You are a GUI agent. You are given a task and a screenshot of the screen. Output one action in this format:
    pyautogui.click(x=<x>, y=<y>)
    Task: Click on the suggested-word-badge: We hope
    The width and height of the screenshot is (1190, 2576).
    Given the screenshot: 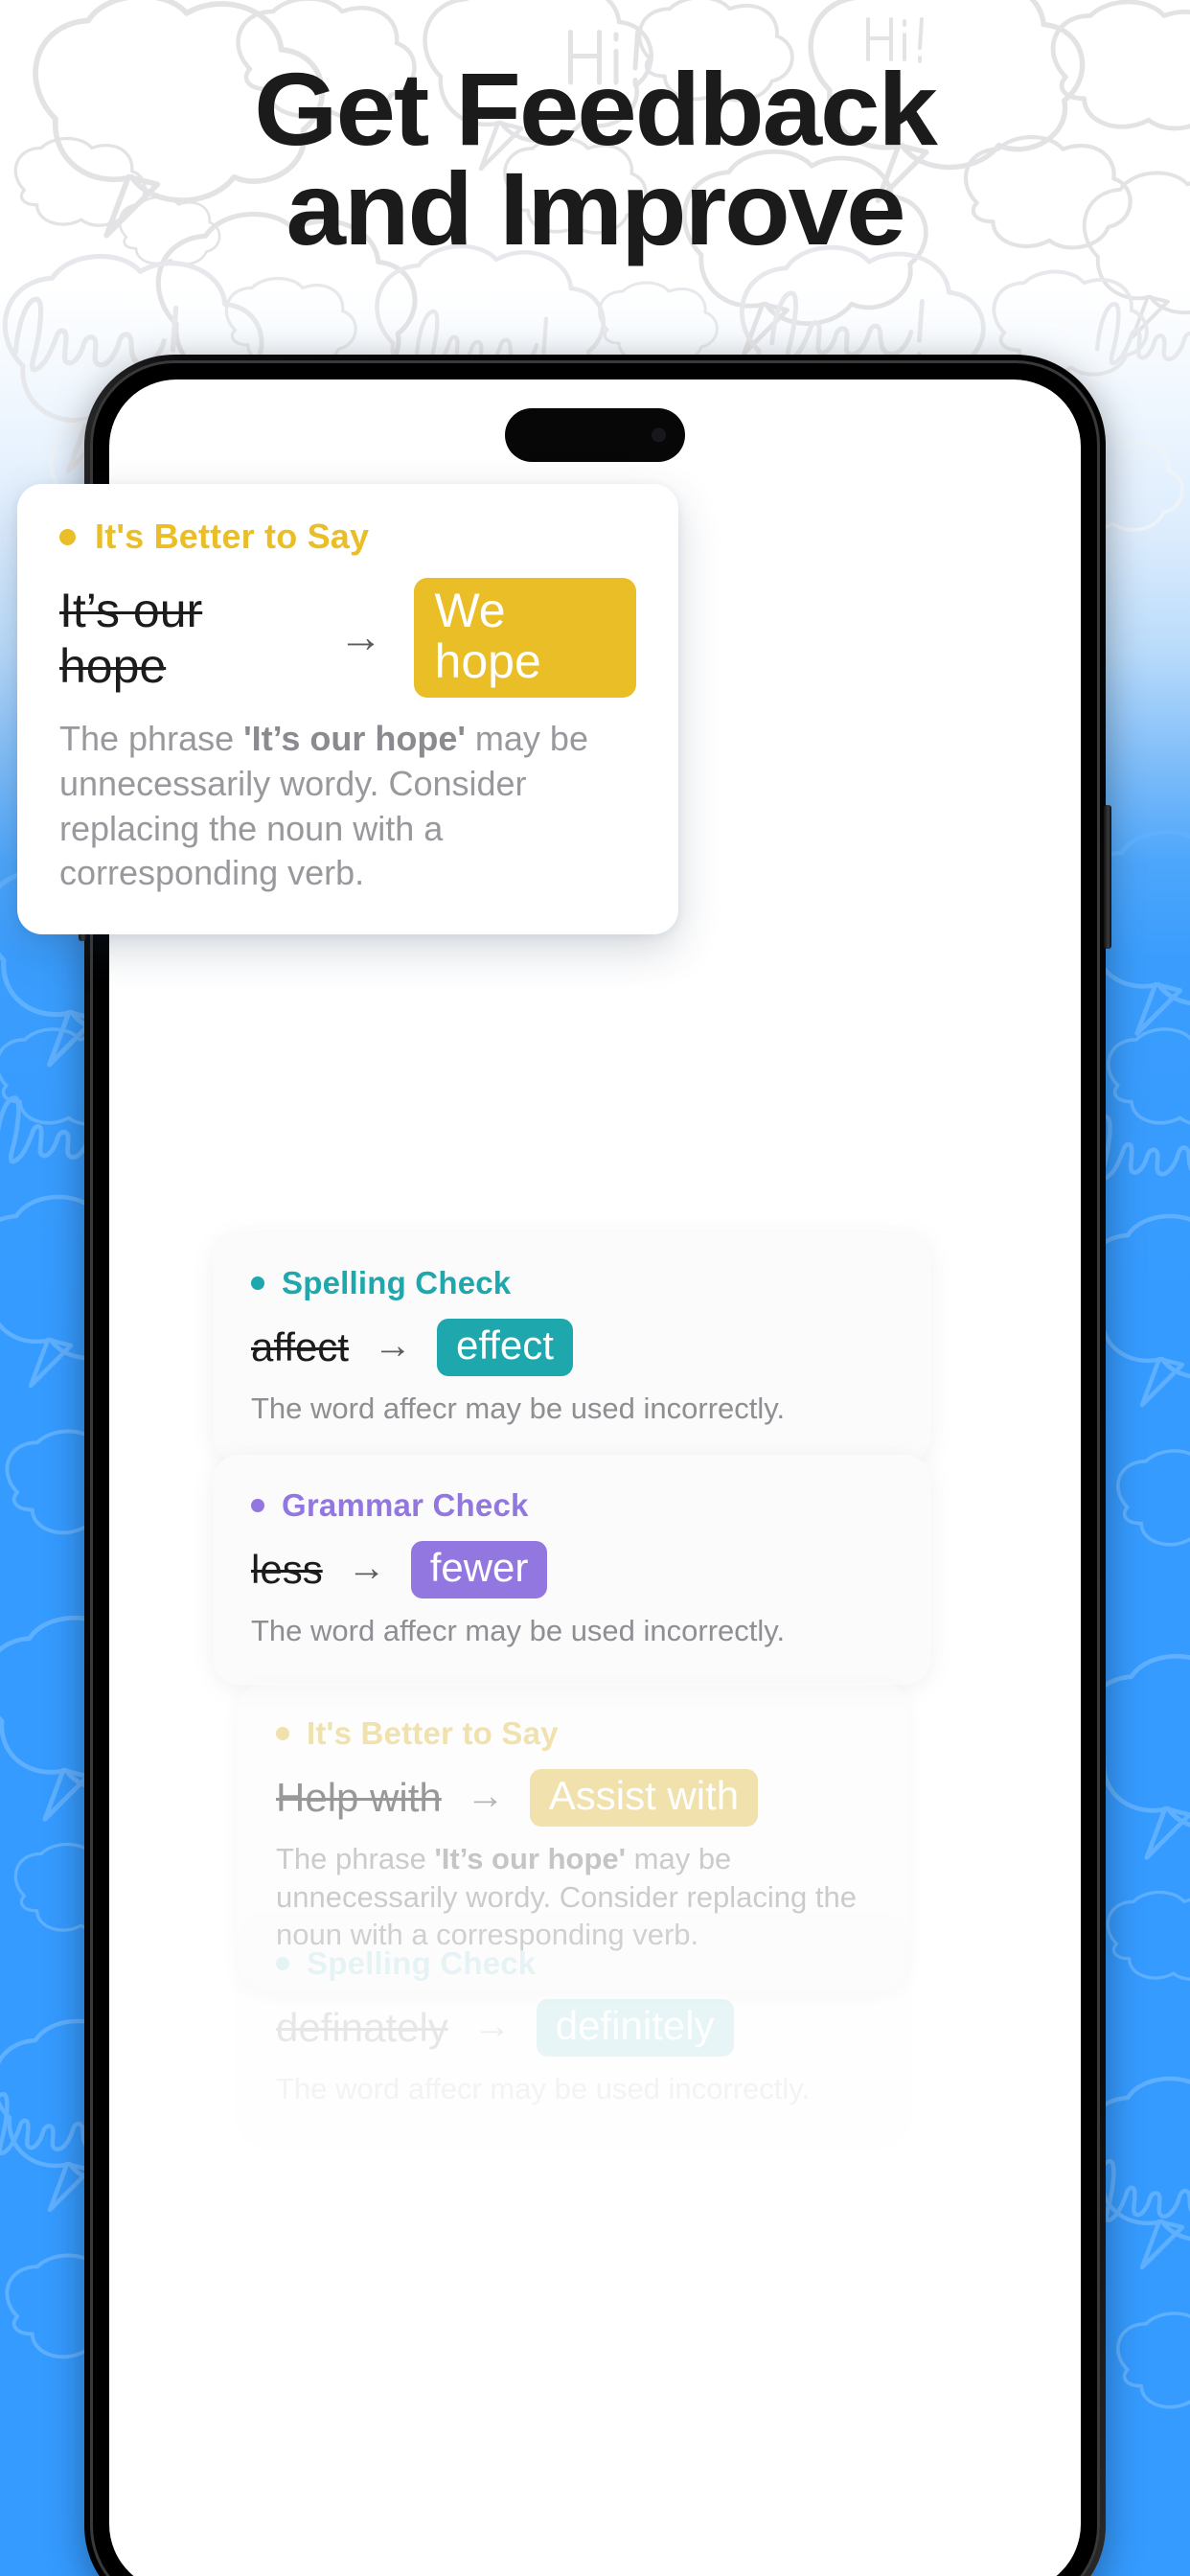 What is the action you would take?
    pyautogui.click(x=525, y=638)
    